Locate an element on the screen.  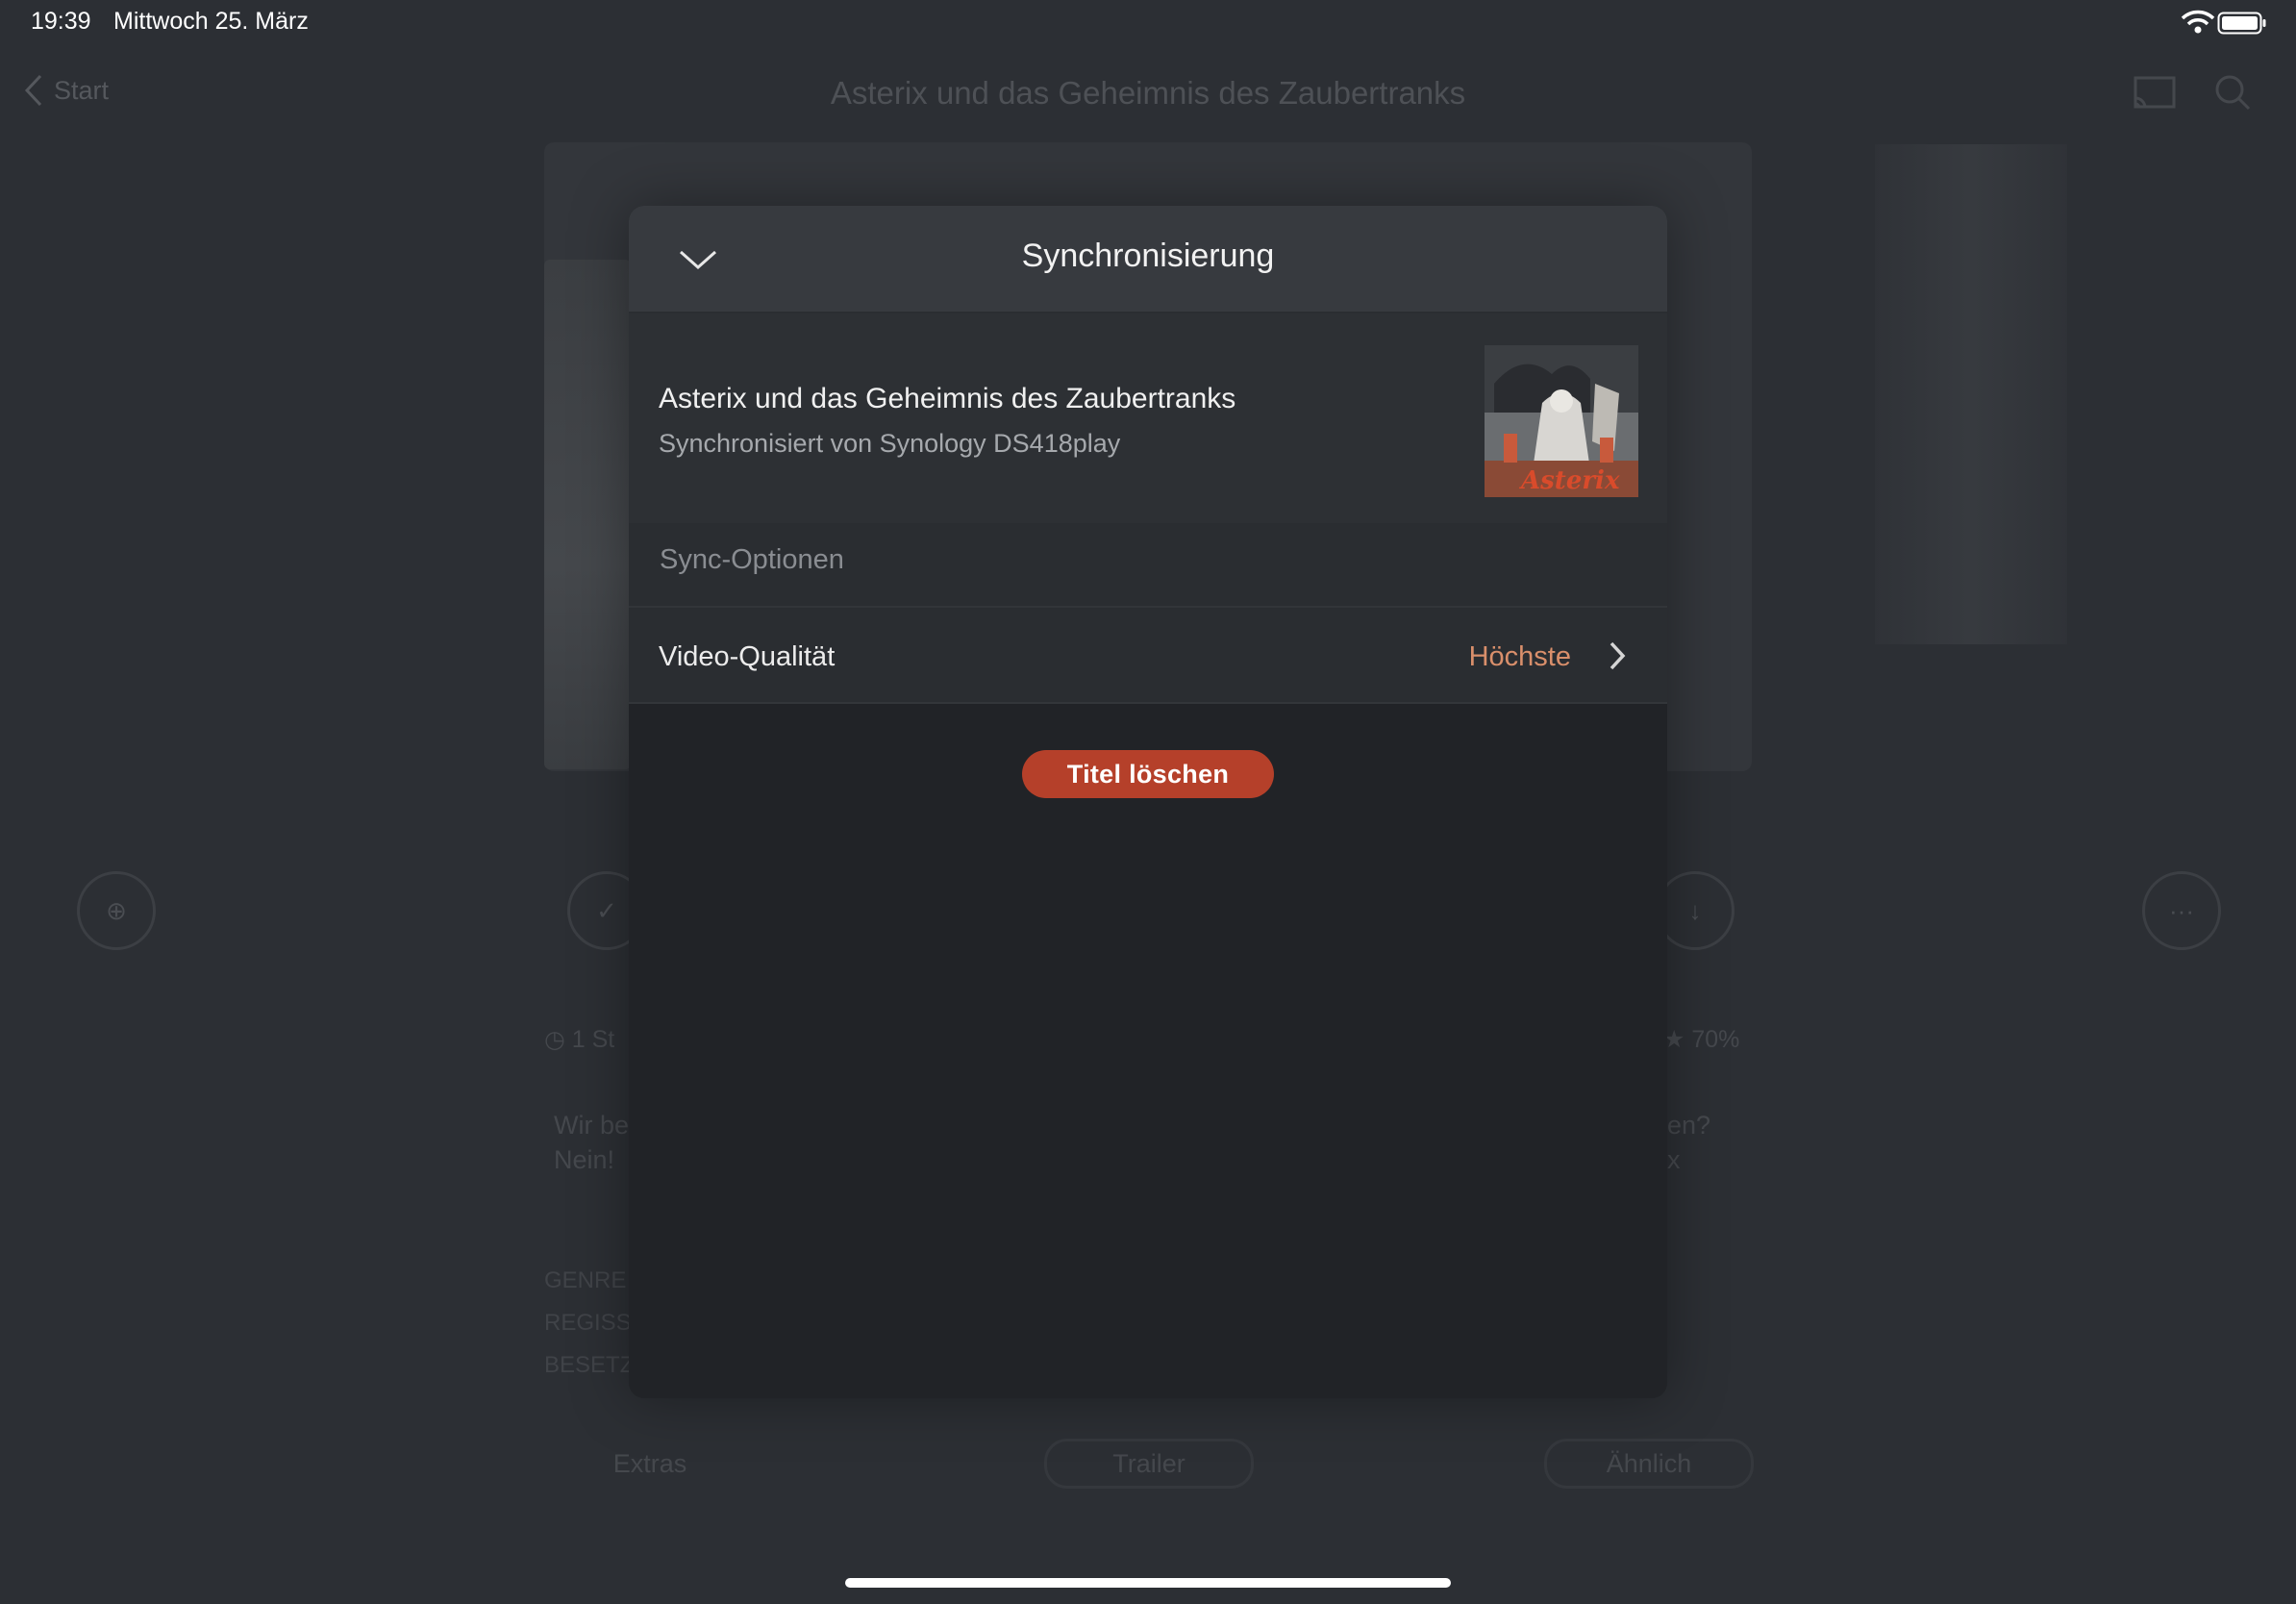
tab-trailer: Trailer is located at coordinates (1149, 1464).